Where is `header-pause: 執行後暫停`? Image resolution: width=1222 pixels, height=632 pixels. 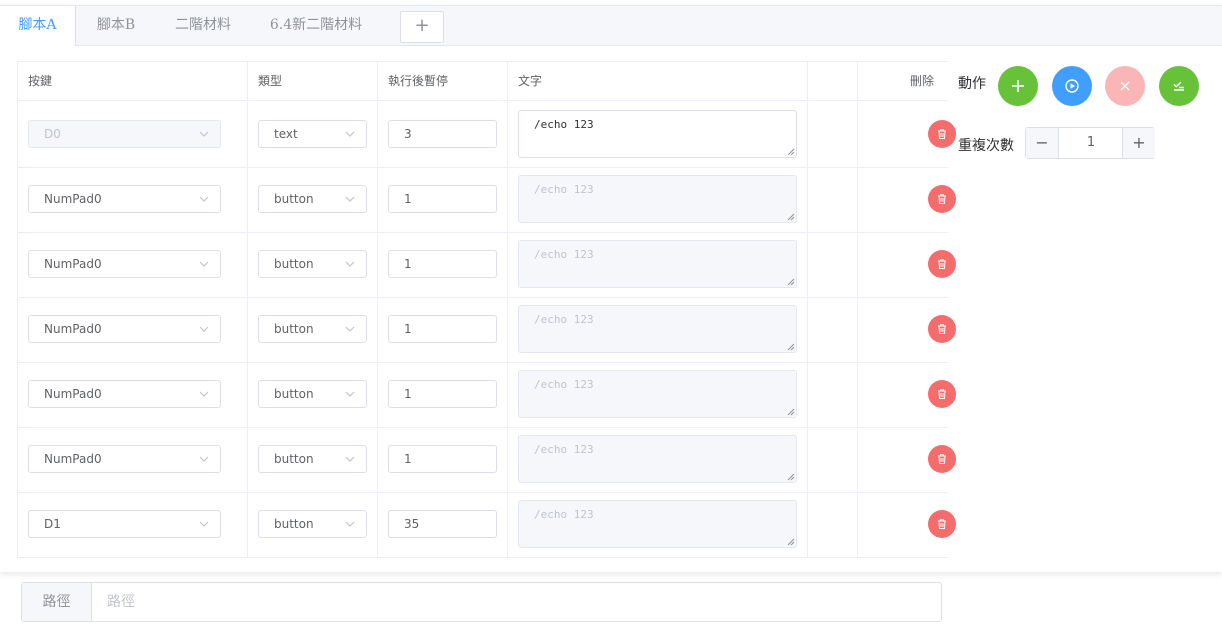
header-pause: 執行後暫停 is located at coordinates (443, 81).